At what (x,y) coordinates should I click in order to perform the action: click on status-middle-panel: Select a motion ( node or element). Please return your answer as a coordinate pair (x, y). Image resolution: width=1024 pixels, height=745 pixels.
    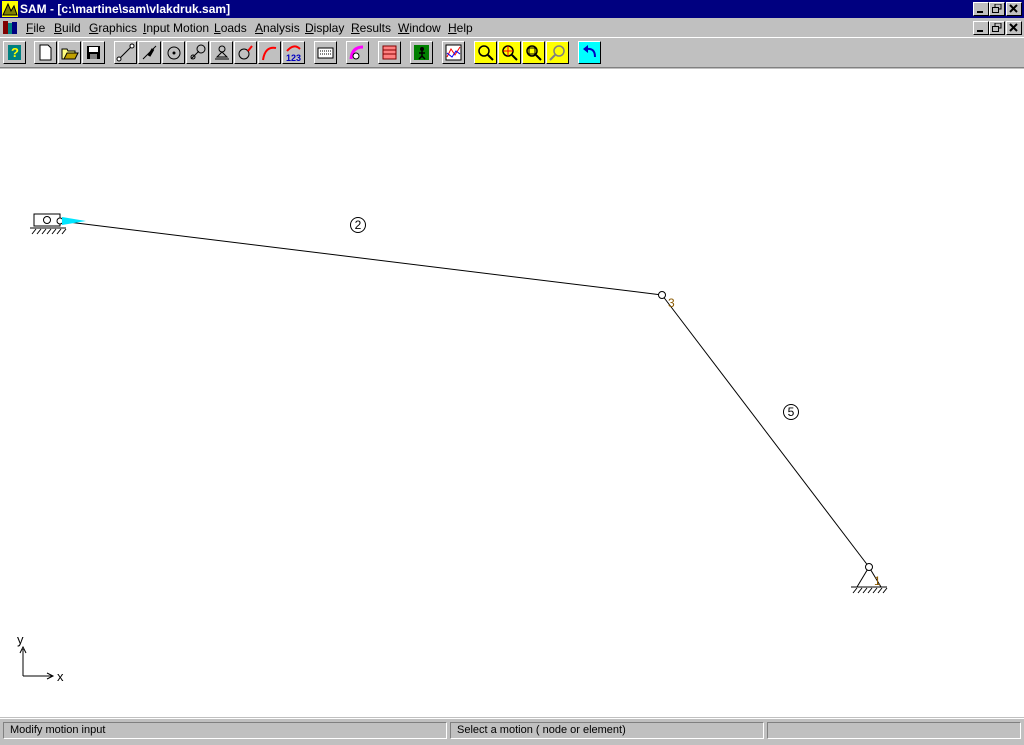
    Looking at the image, I should click on (607, 730).